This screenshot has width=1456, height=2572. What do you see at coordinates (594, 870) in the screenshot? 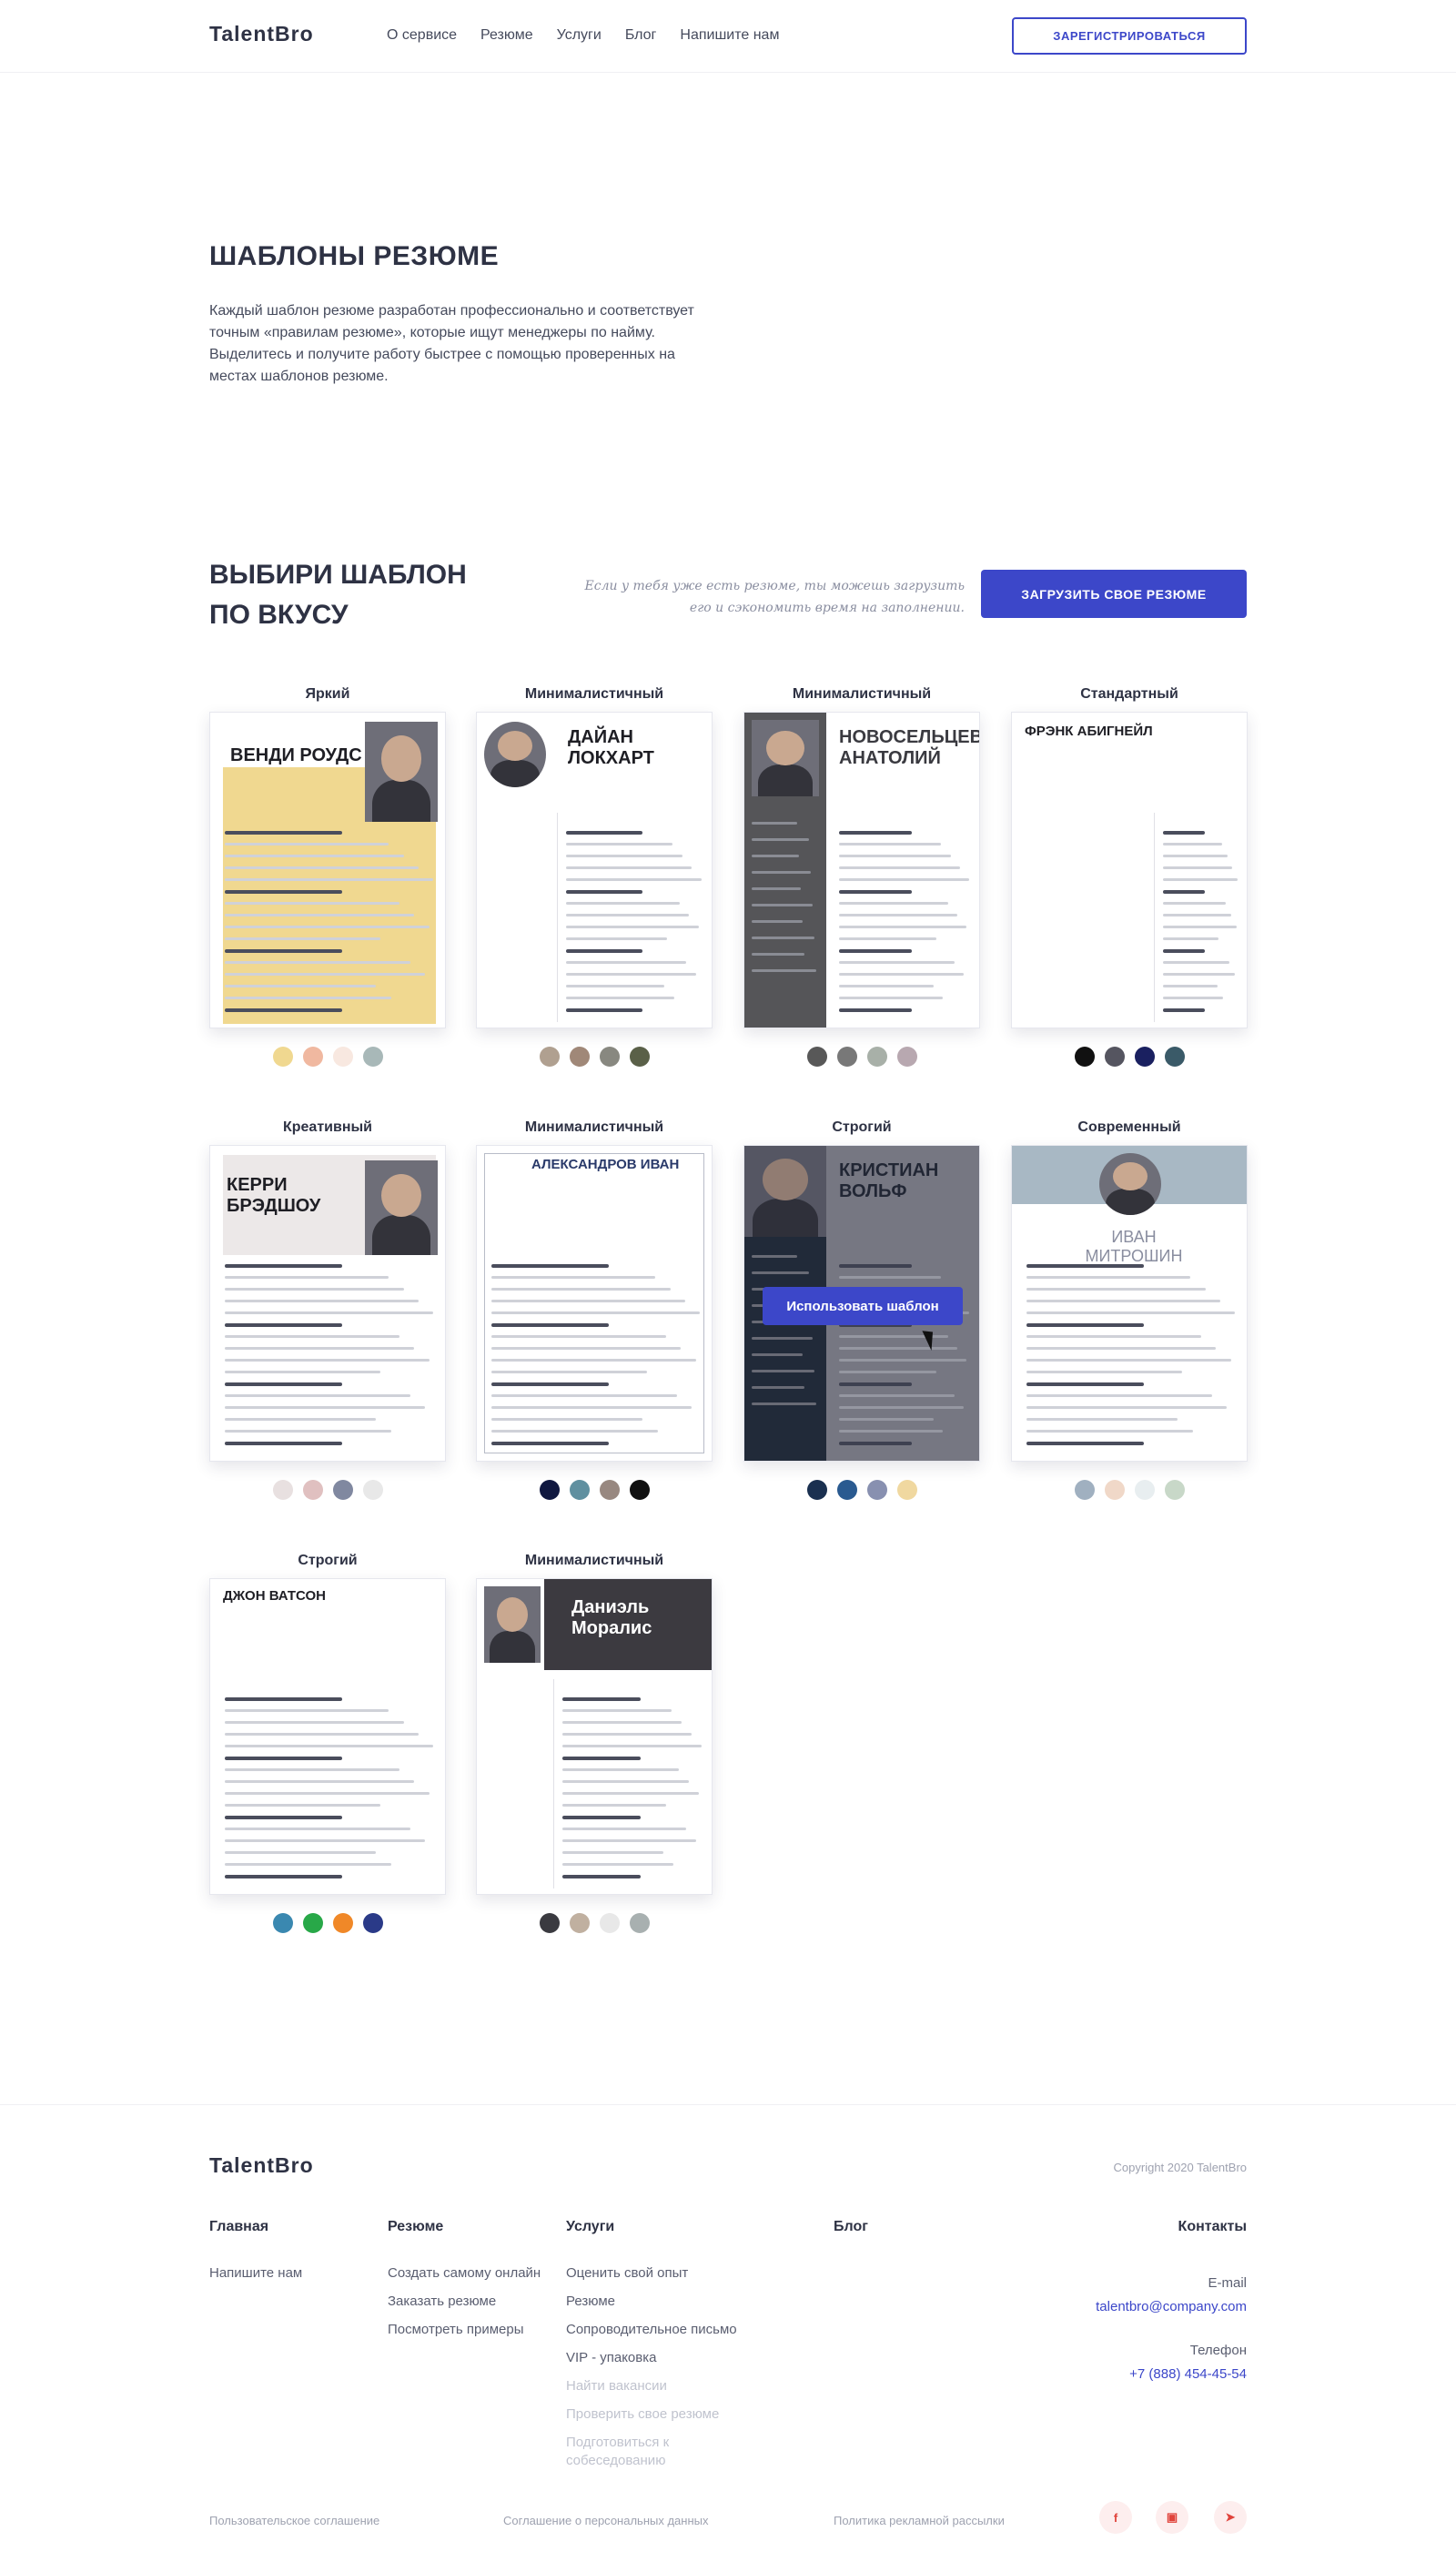
I see `template-preview: ДАЙАН ЛОКХАРТ` at bounding box center [594, 870].